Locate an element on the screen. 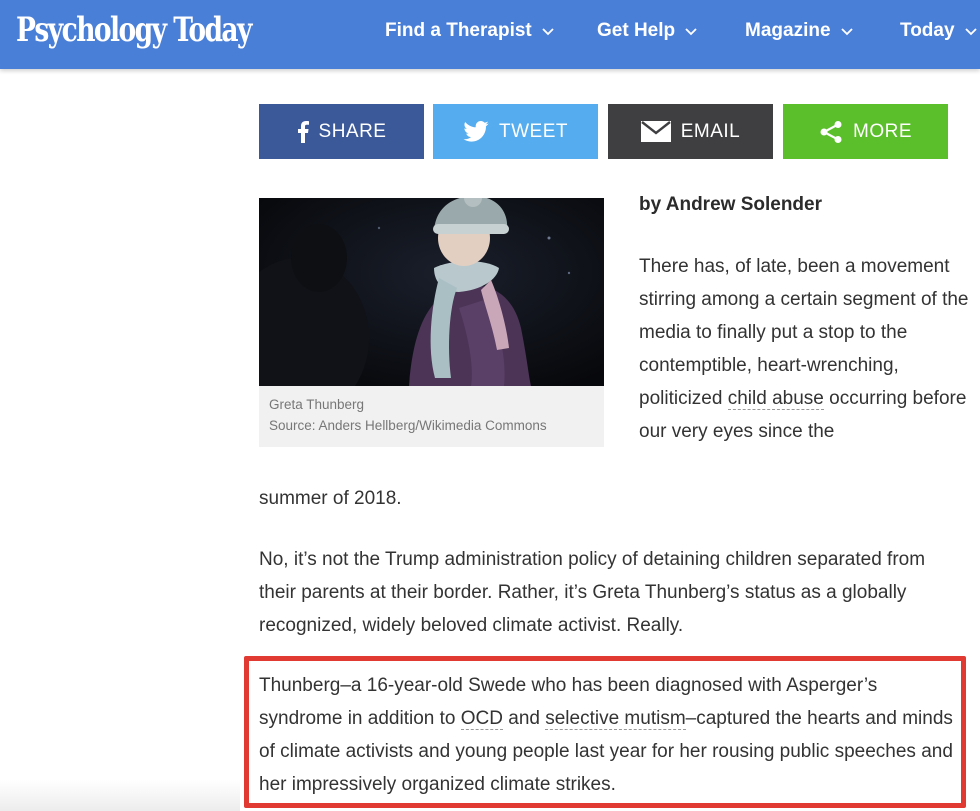 The height and width of the screenshot is (811, 980). email-share-button: EMAIL is located at coordinates (690, 131).